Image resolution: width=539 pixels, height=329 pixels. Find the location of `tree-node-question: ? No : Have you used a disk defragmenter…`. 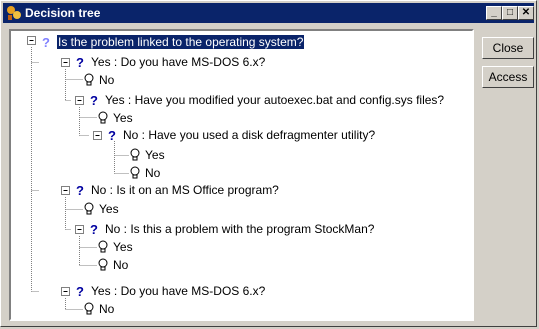

tree-node-question: ? No : Have you used a disk defragmenter… is located at coordinates (240, 135).